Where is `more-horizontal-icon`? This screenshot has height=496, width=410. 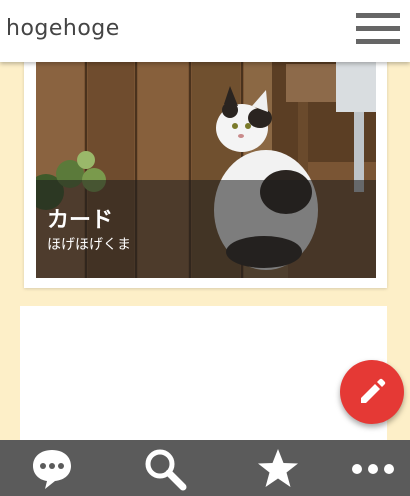
more-horizontal-icon is located at coordinates (373, 469).